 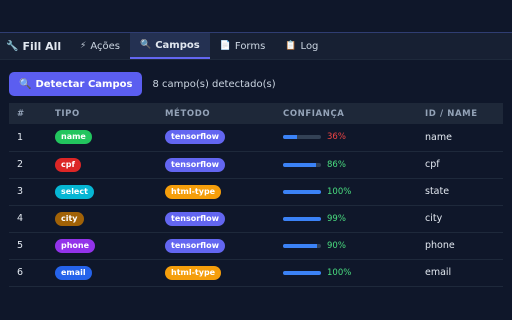 What do you see at coordinates (291, 46) in the screenshot?
I see `clipboard-icon: 📋` at bounding box center [291, 46].